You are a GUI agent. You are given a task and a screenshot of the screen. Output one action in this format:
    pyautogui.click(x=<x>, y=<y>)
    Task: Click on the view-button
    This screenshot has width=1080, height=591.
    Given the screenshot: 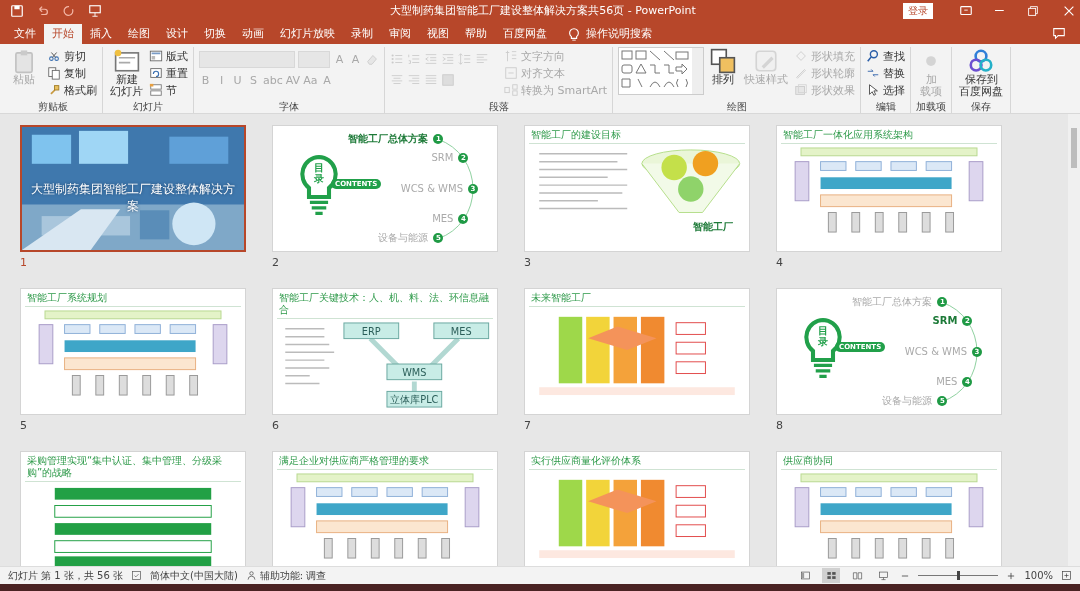 What is the action you would take?
    pyautogui.click(x=831, y=576)
    